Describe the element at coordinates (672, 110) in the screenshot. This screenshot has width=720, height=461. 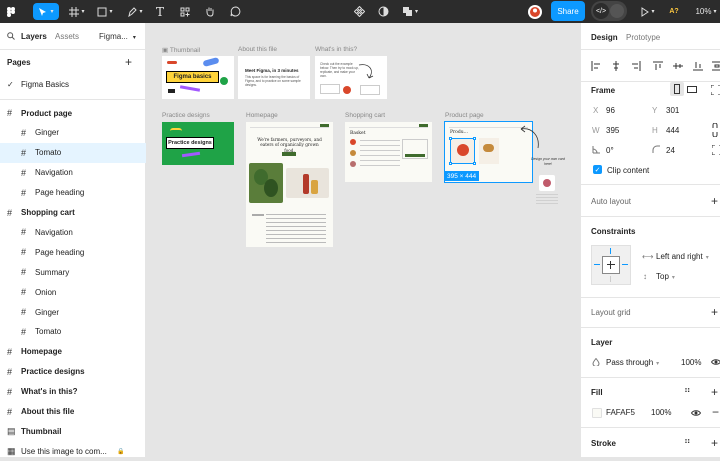
I see `y-input: 301` at that location.